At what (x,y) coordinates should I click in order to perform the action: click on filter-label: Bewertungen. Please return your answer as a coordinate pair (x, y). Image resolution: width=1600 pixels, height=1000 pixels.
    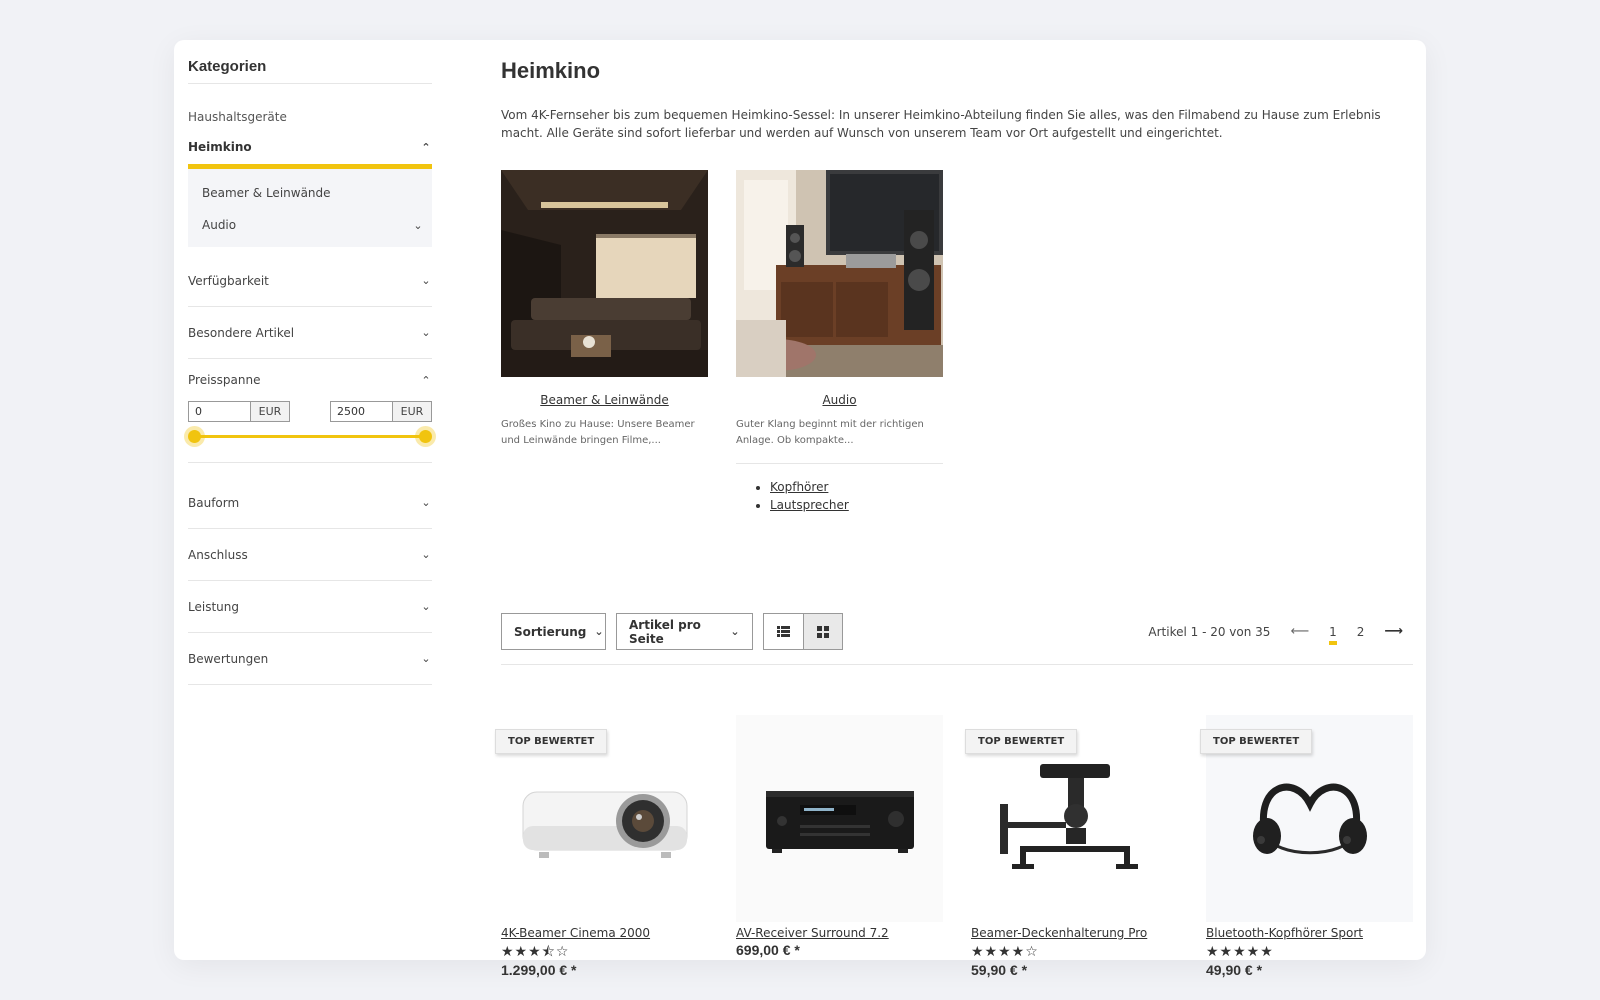
    Looking at the image, I should click on (228, 658).